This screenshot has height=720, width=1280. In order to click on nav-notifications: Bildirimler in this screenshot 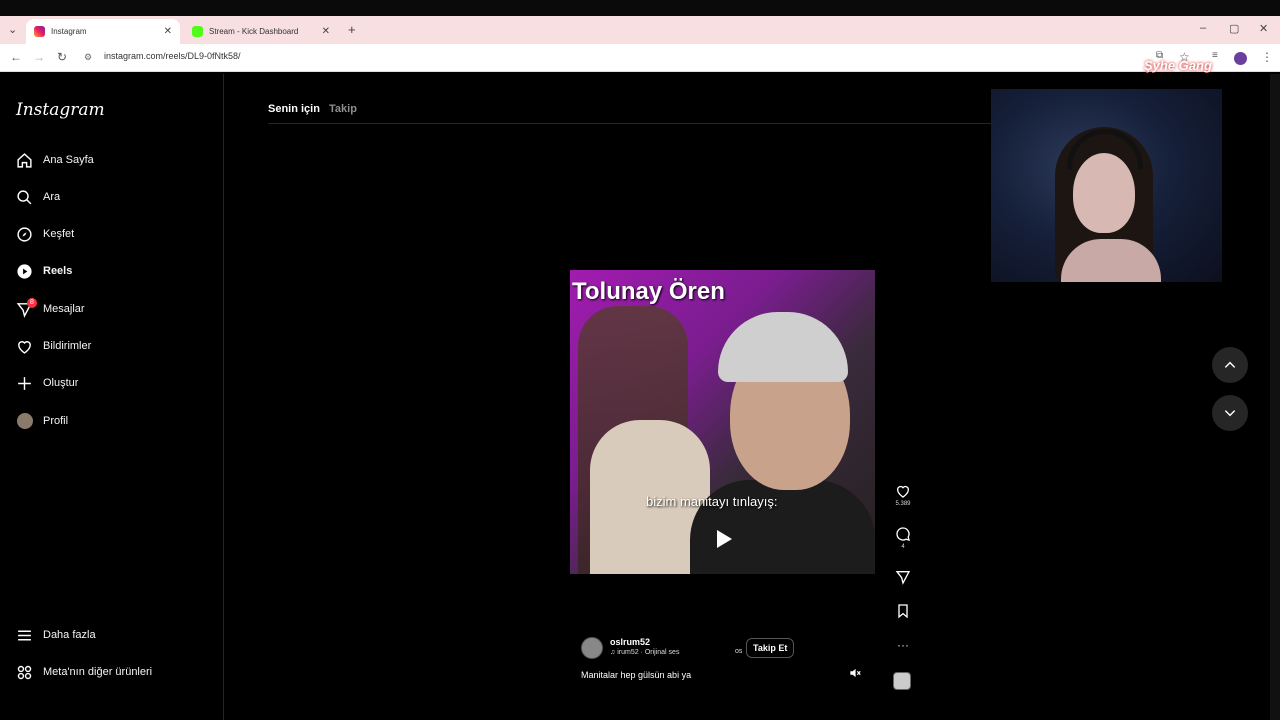, I will do `click(53, 346)`.